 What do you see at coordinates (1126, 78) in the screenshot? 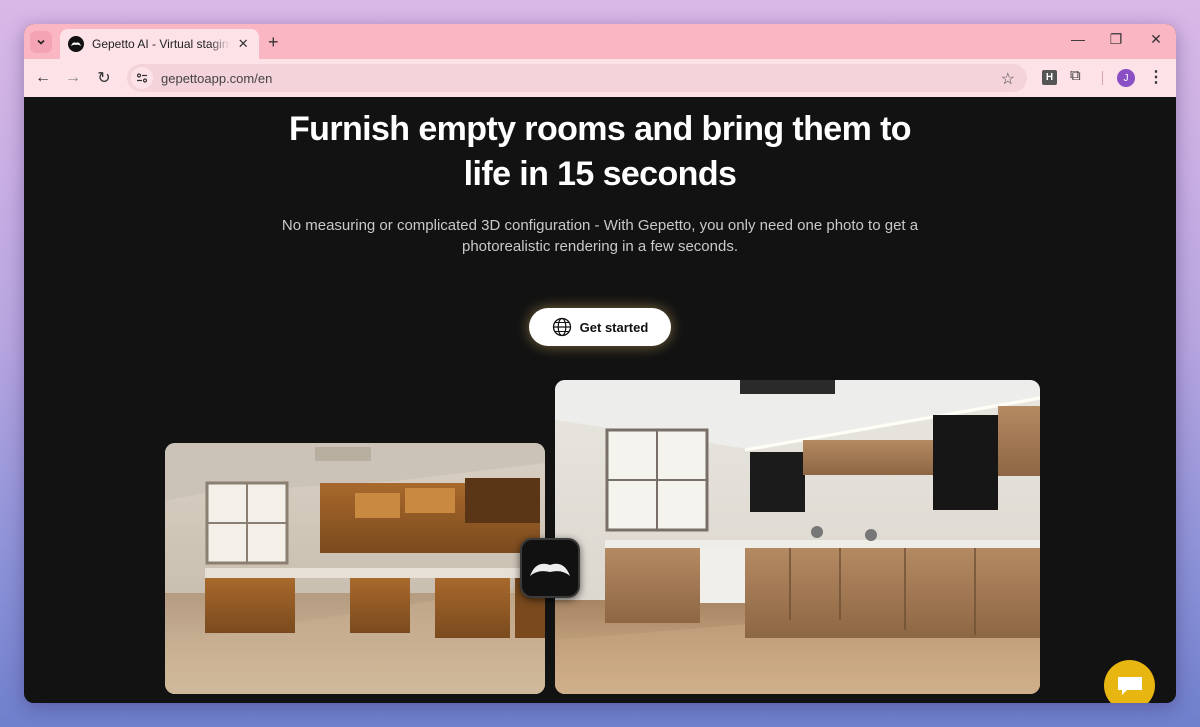
I see `profile-avatar: J` at bounding box center [1126, 78].